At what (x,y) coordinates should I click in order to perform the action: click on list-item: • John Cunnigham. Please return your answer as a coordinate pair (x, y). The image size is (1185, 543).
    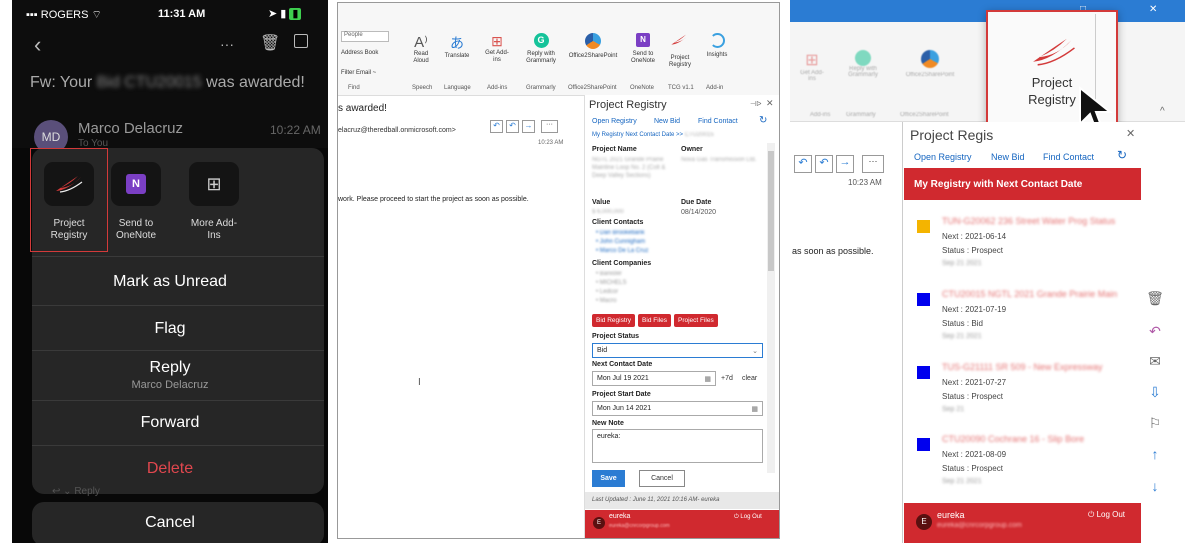
    Looking at the image, I should click on (622, 242).